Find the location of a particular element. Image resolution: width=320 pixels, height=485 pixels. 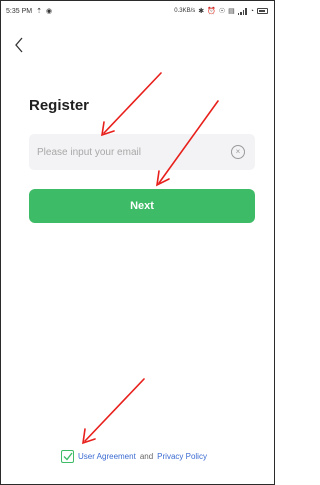

status-time: 5:35 PM is located at coordinates (19, 11).